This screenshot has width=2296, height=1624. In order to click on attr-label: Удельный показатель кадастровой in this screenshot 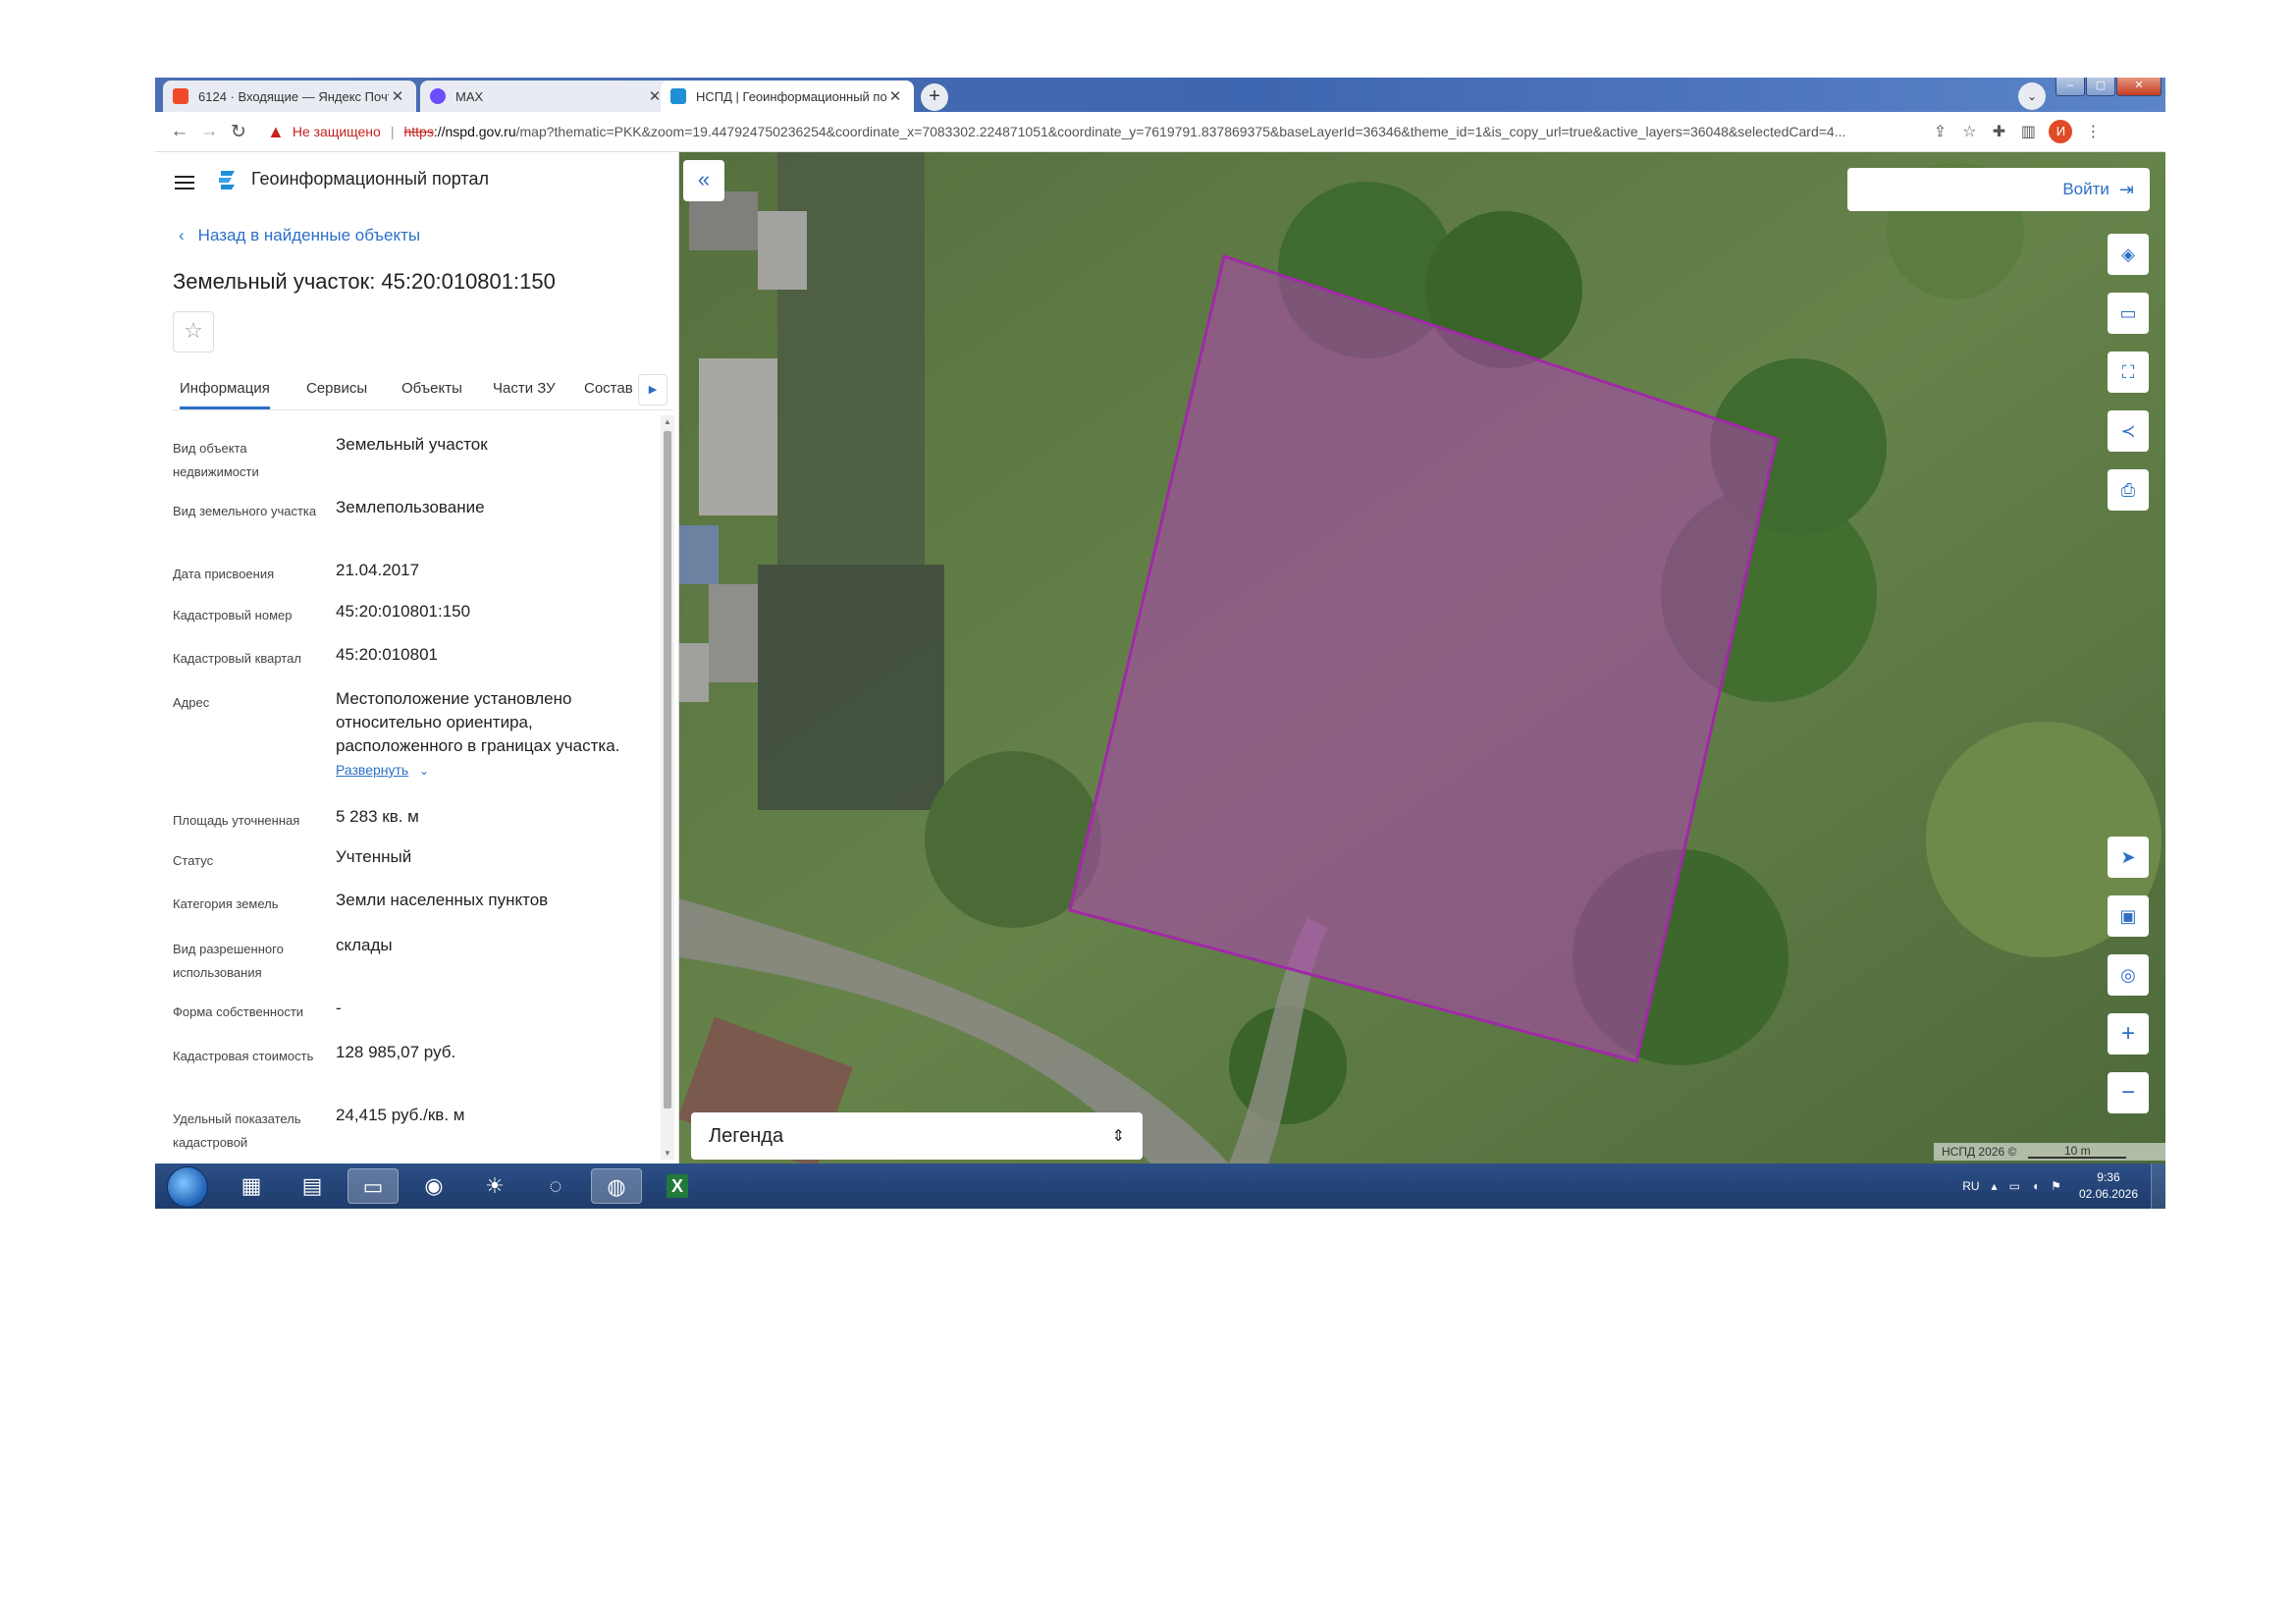, I will do `click(237, 1130)`.